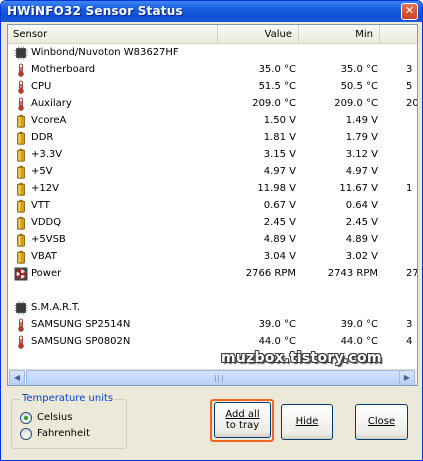  I want to click on scroll-thumb, so click(219, 377).